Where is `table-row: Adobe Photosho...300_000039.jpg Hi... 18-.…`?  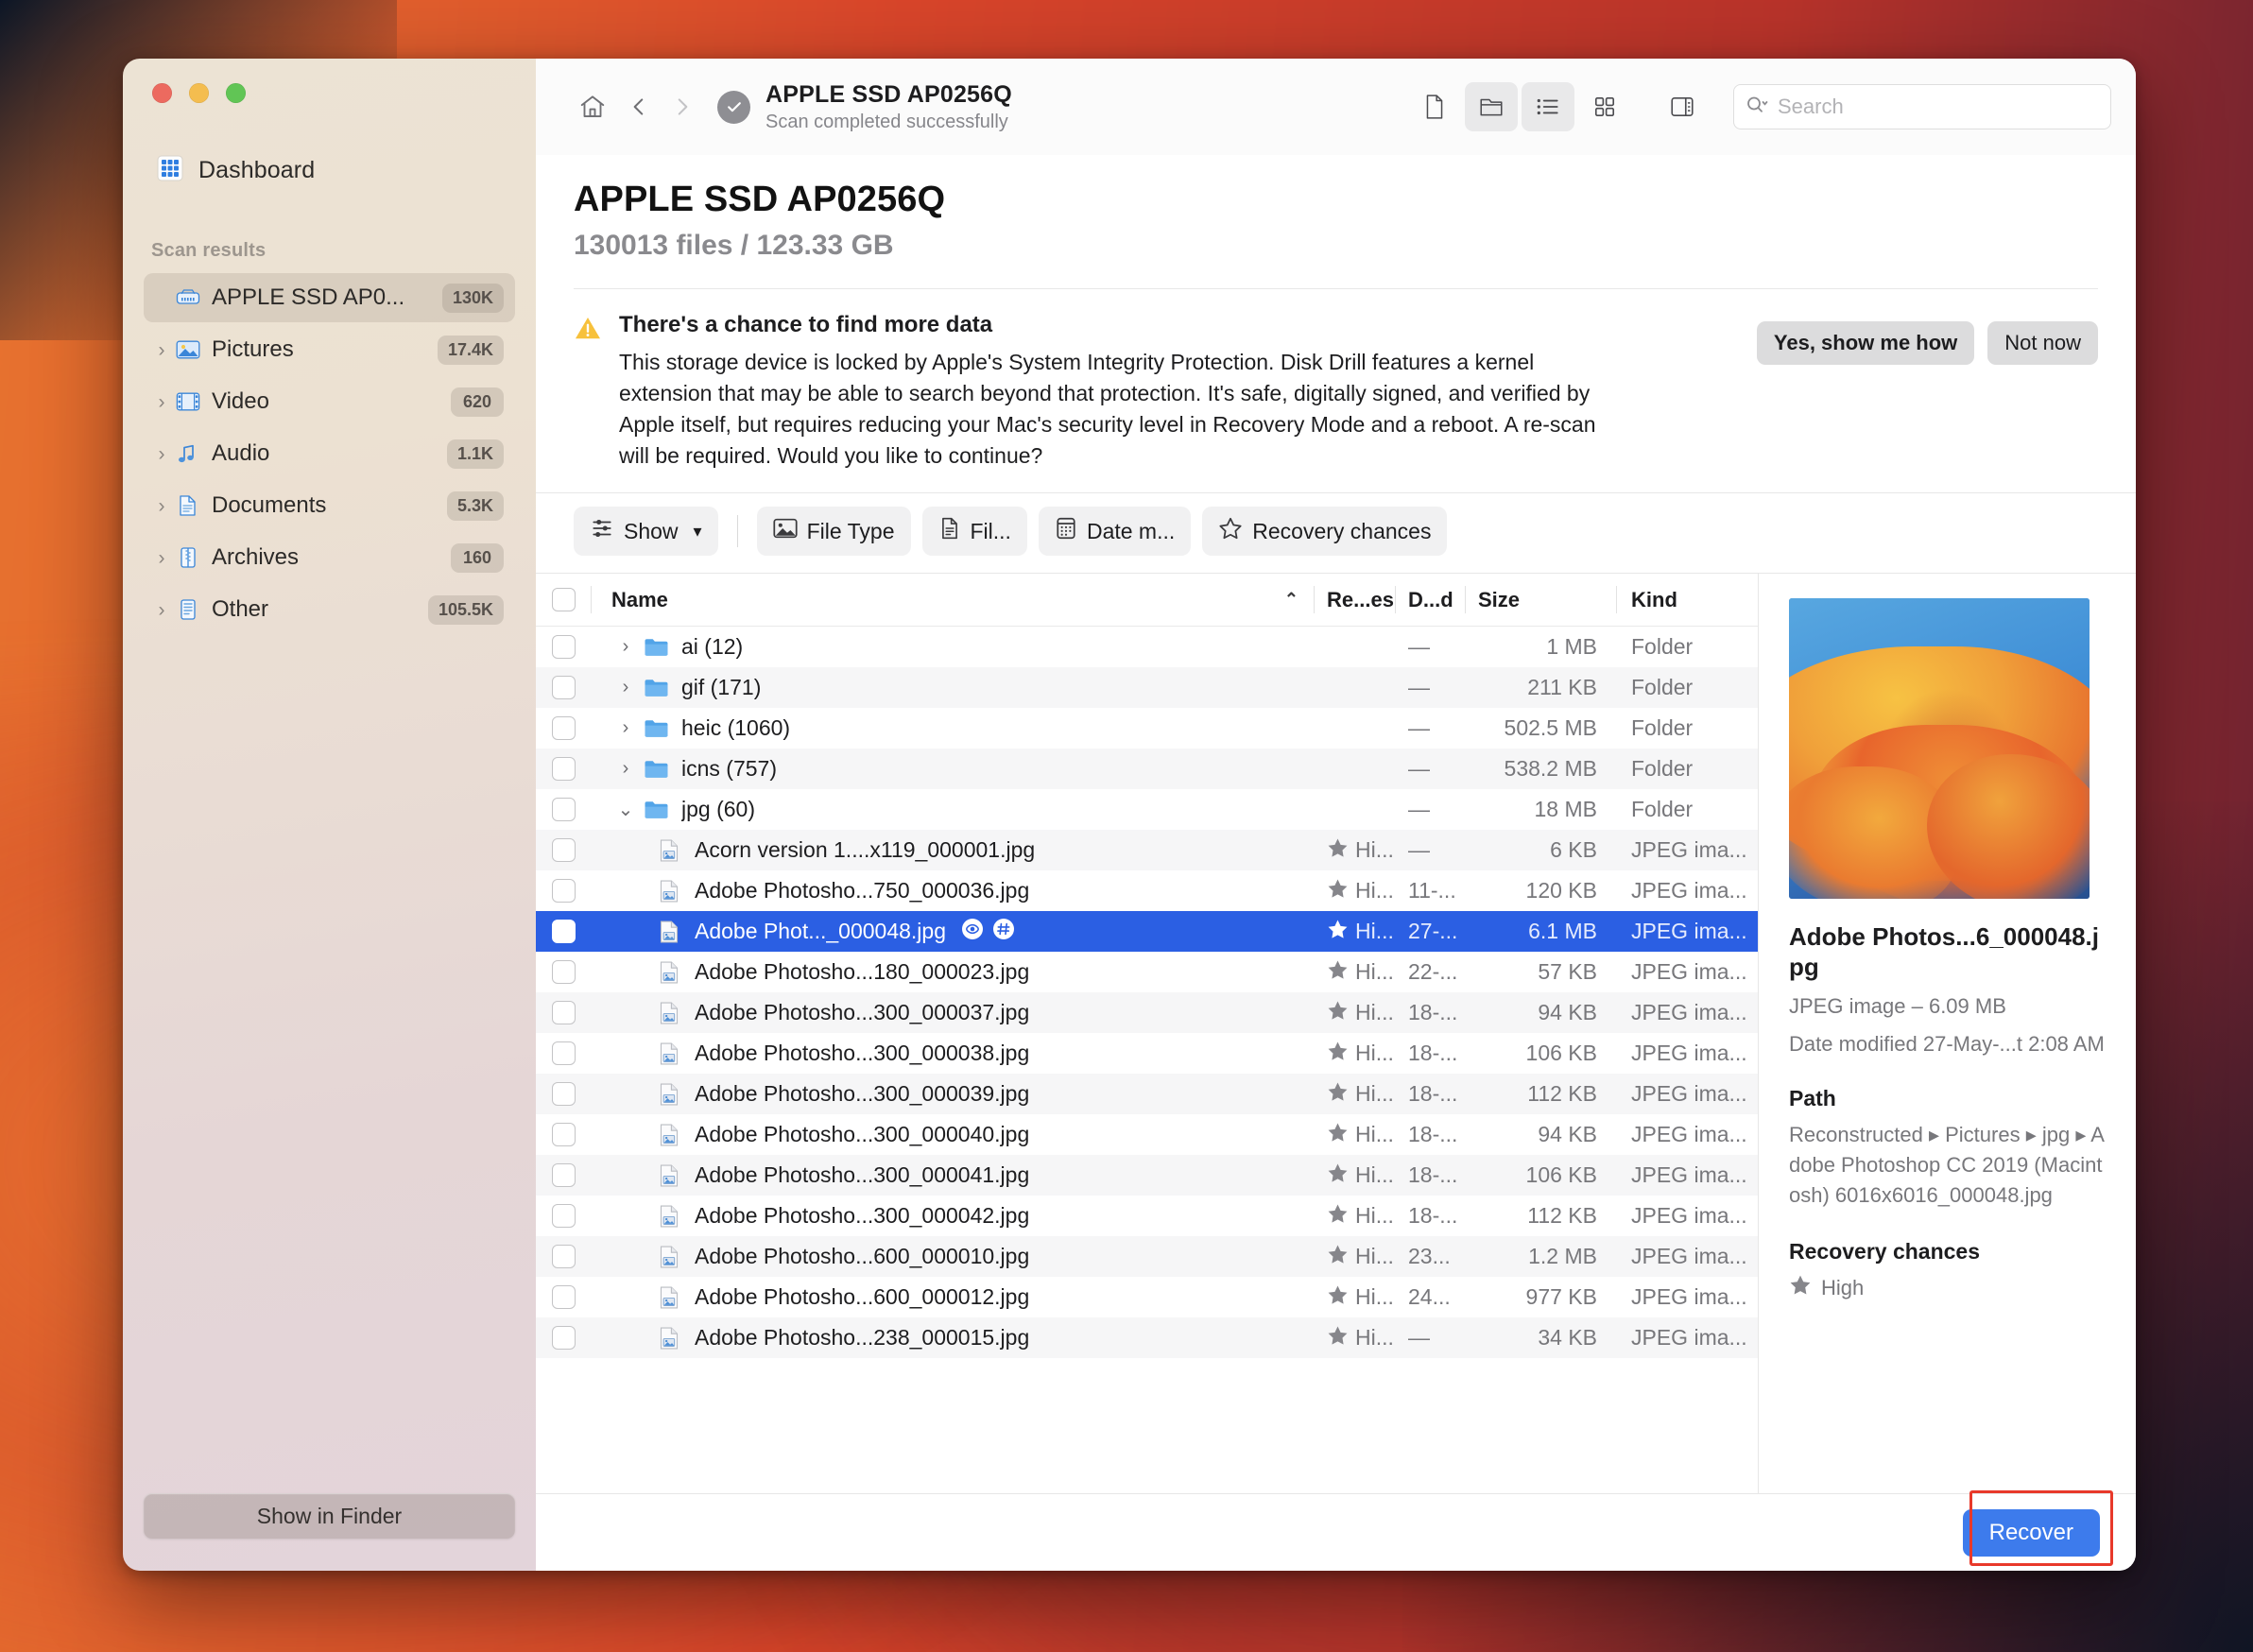
table-row: Adobe Photosho...300_000039.jpg Hi... 18-.… is located at coordinates (1147, 1094).